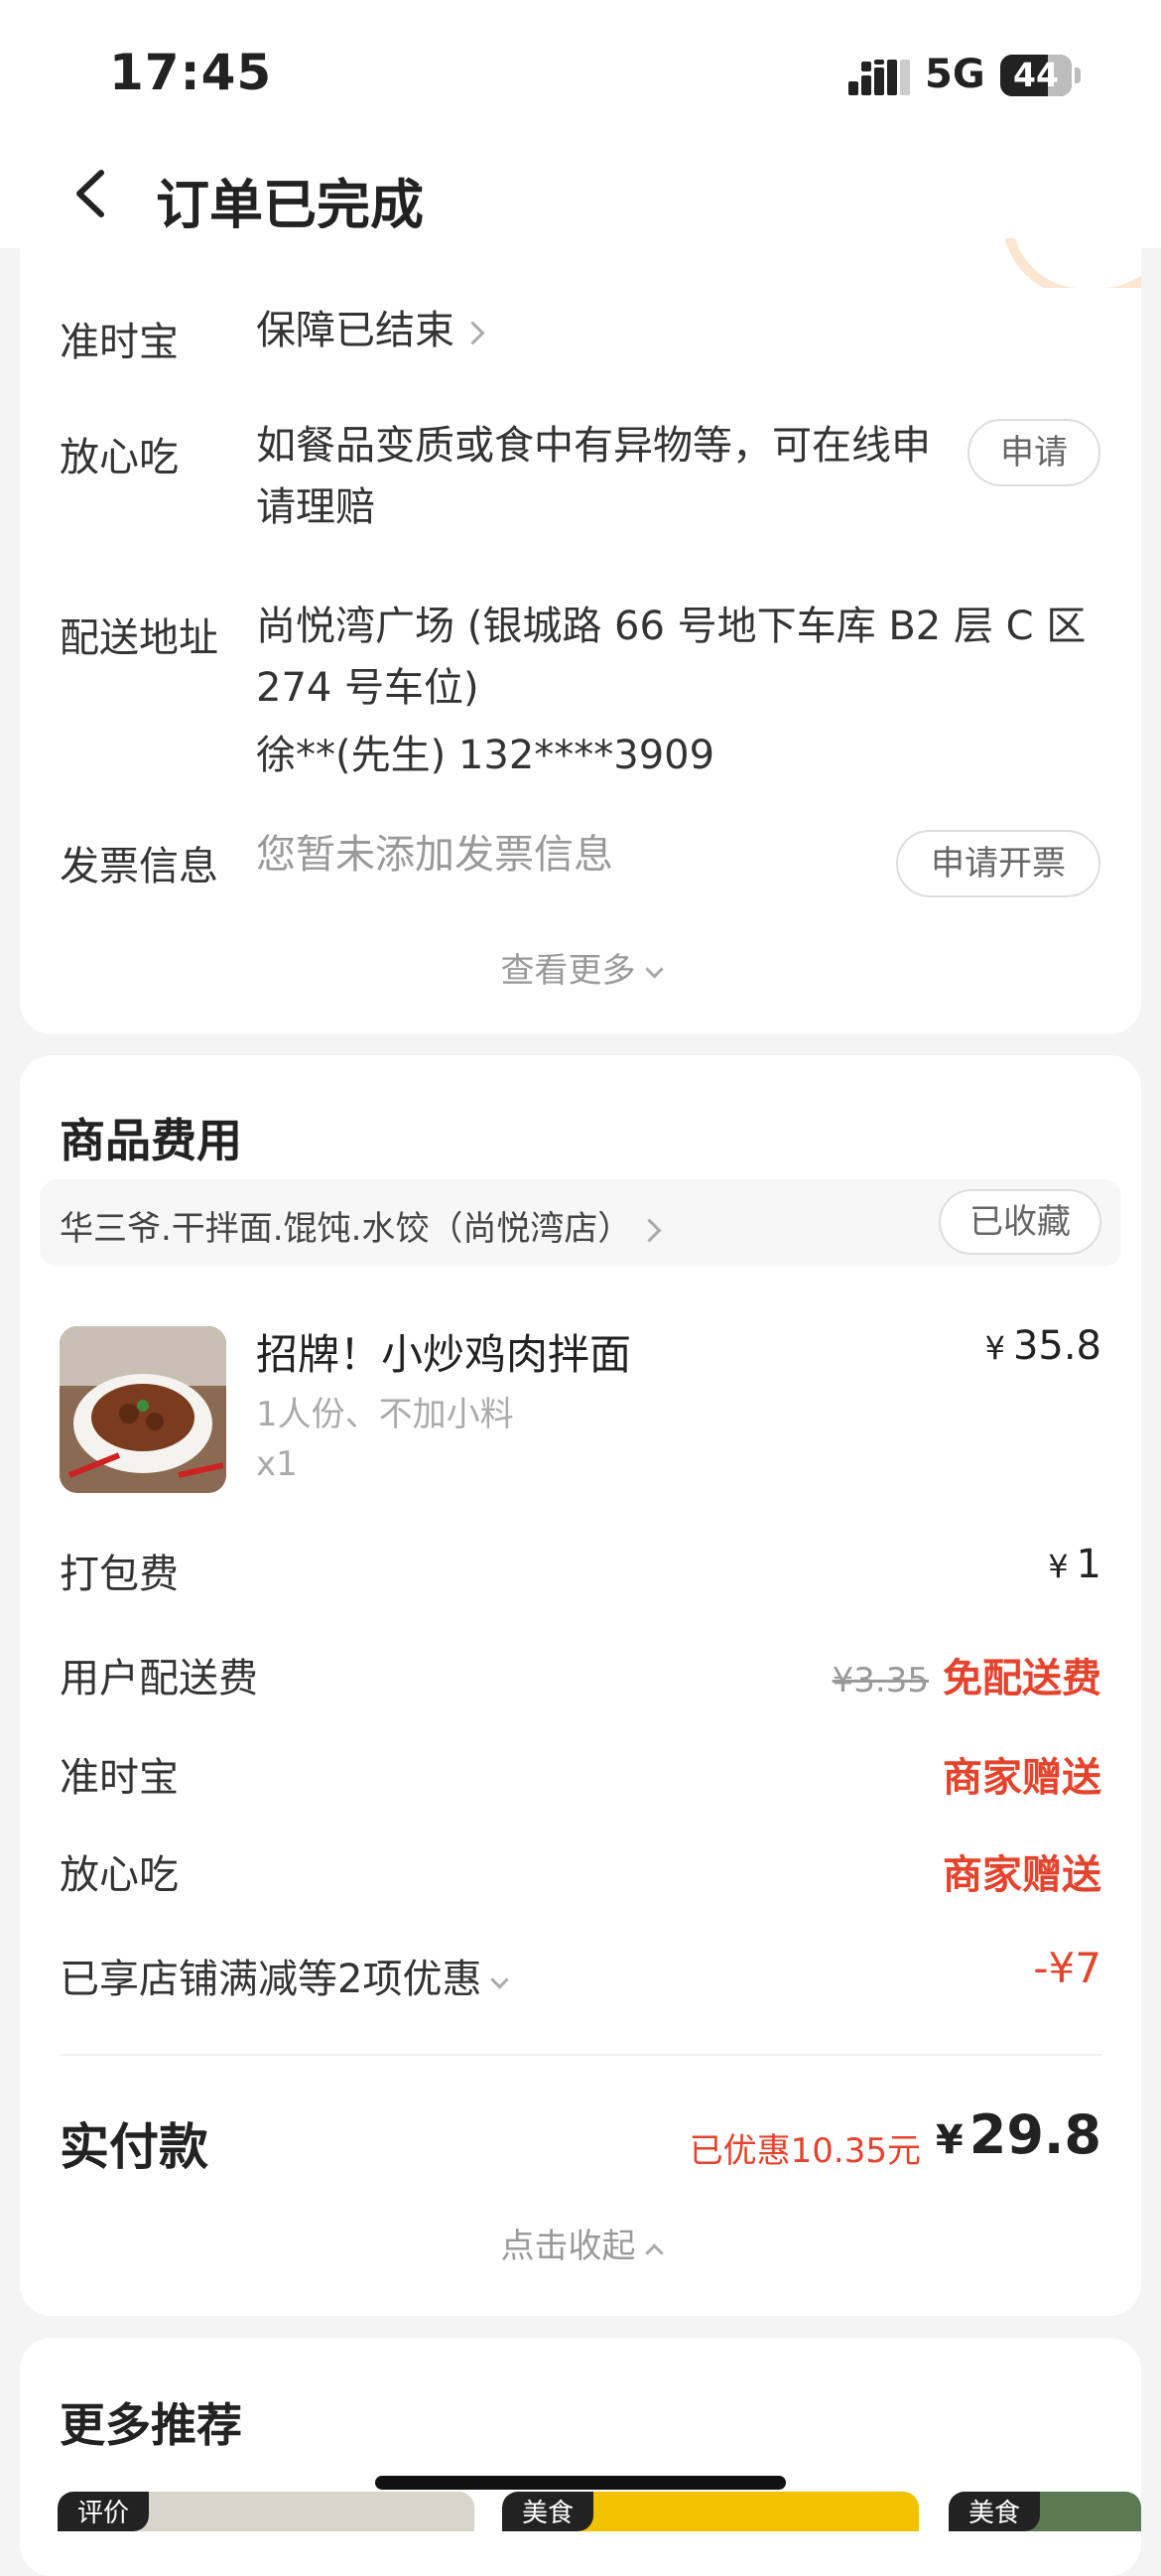  I want to click on contact-text: 徐**(先生) 132****3909, so click(485, 755).